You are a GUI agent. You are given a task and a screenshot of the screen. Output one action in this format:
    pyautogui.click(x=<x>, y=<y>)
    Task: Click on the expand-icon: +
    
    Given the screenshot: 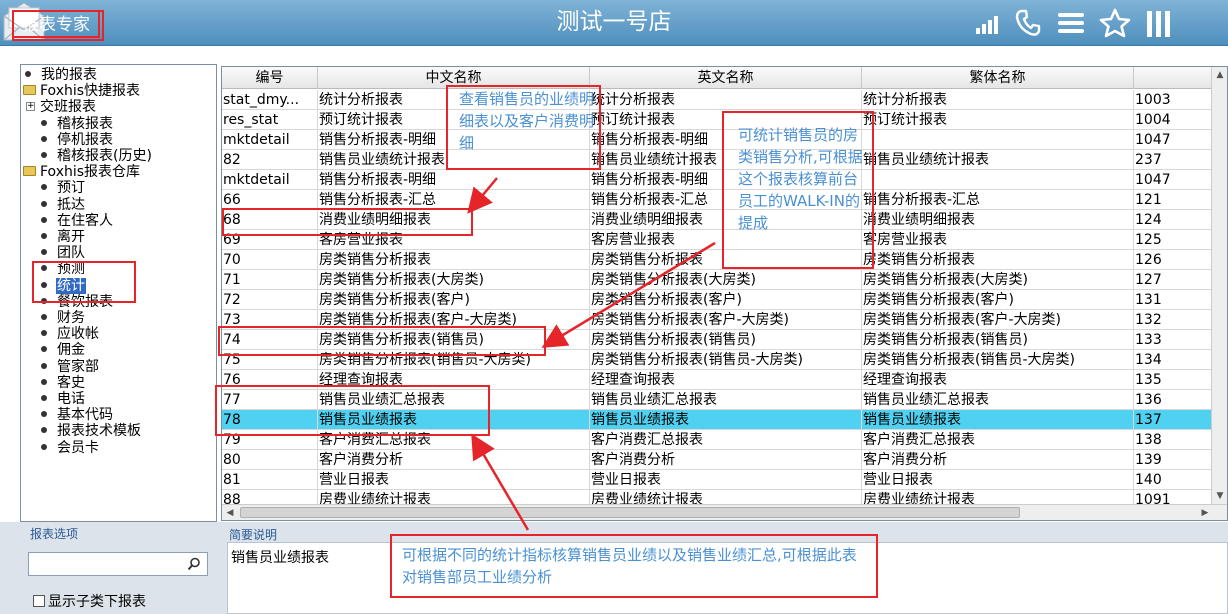 What is the action you would take?
    pyautogui.click(x=30, y=106)
    